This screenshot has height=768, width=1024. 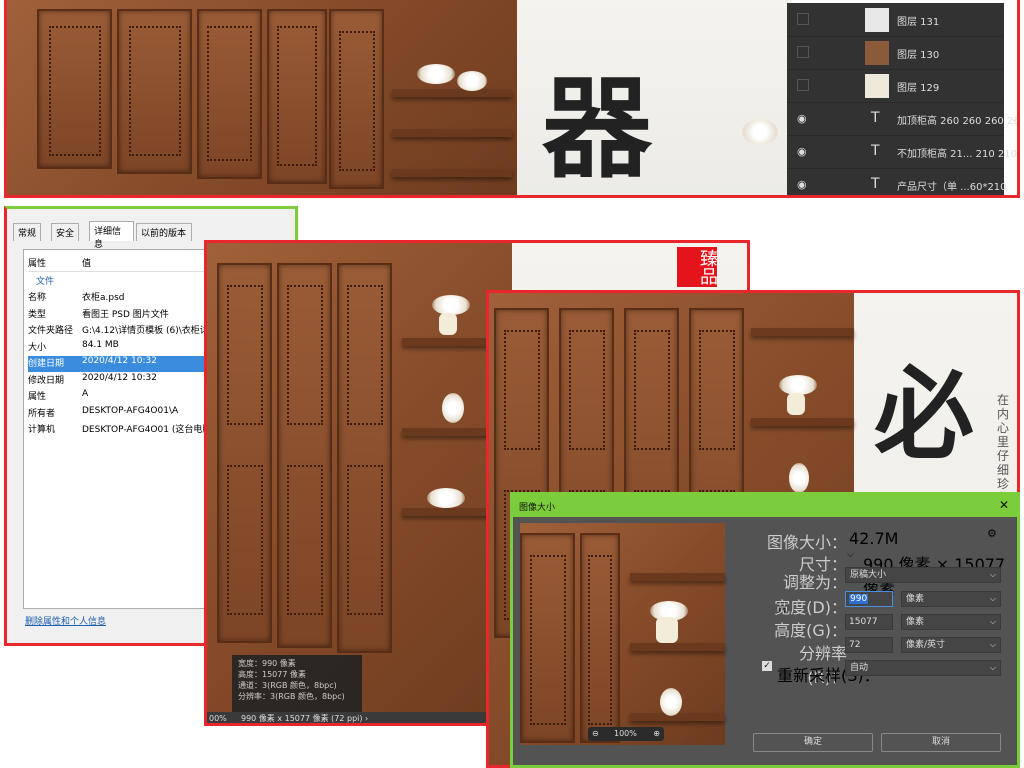 What do you see at coordinates (992, 533) in the screenshot?
I see `gear-icon: ⚙` at bounding box center [992, 533].